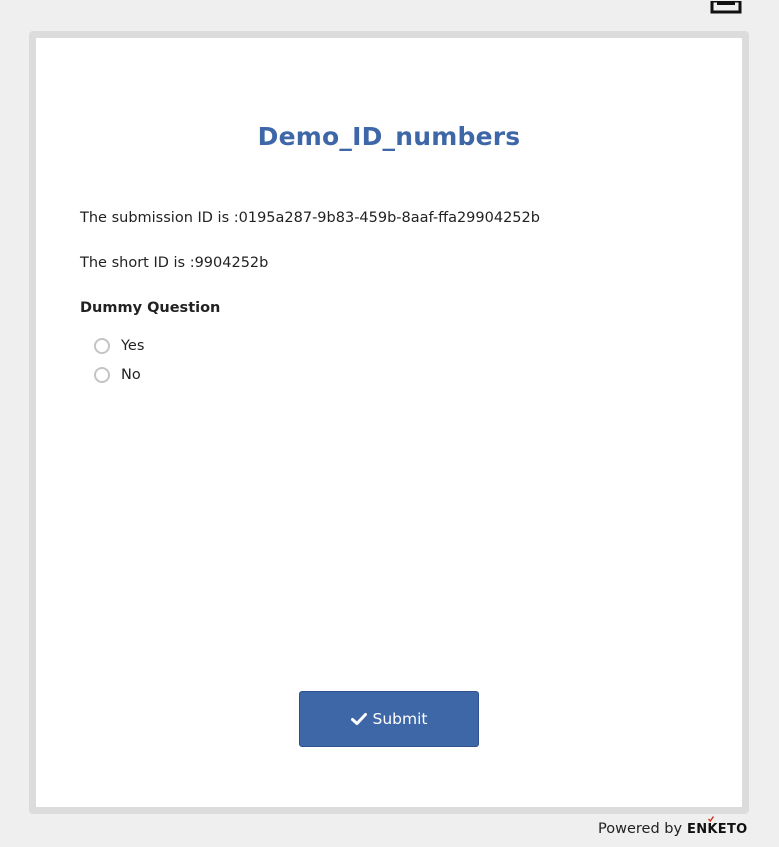 This screenshot has width=779, height=847. I want to click on option-label-no: No, so click(131, 375).